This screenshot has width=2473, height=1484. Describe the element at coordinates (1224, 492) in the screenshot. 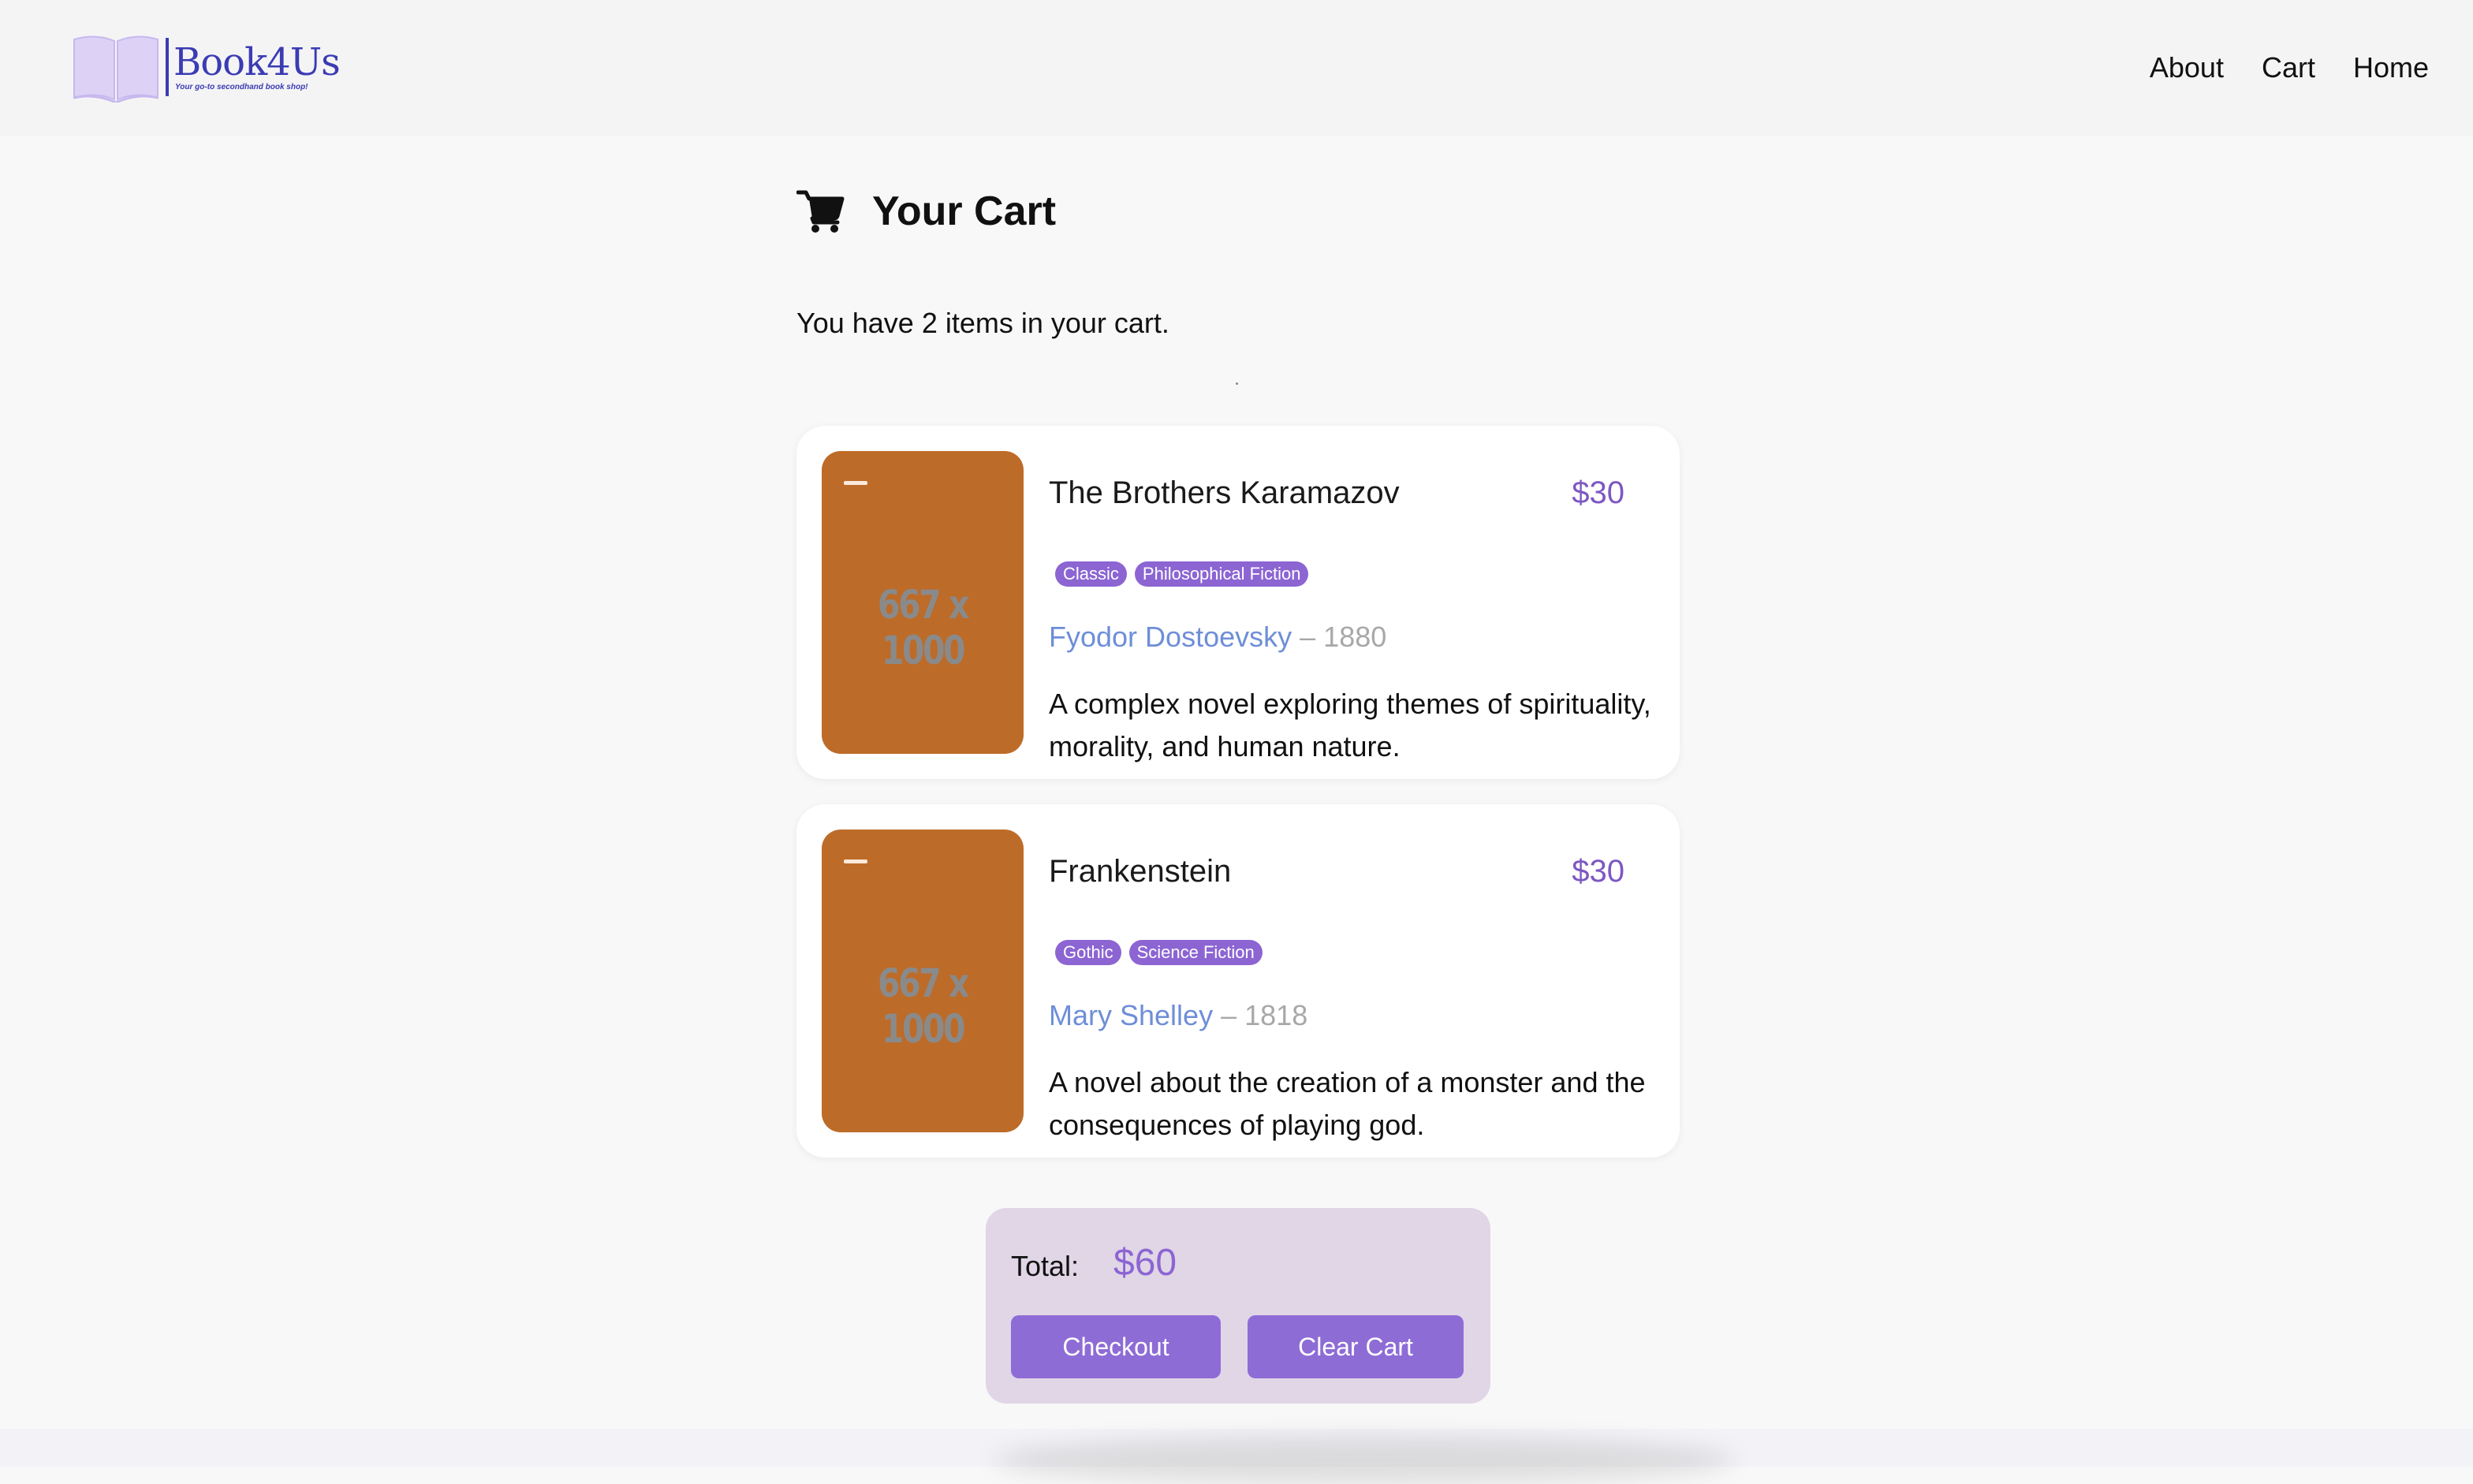

I see `book-title: The Brothers Karamazov` at that location.